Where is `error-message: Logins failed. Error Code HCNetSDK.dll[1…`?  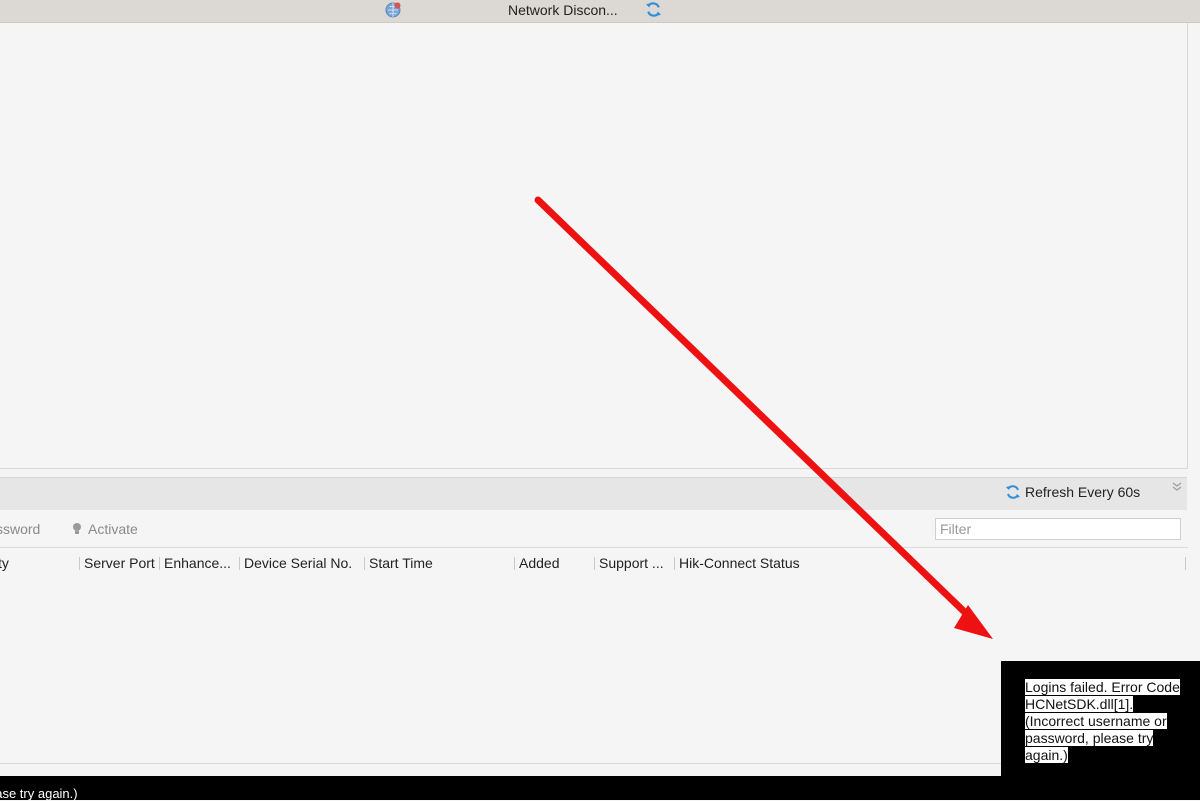 error-message: Logins failed. Error Code HCNetSDK.dll[1… is located at coordinates (1102, 721).